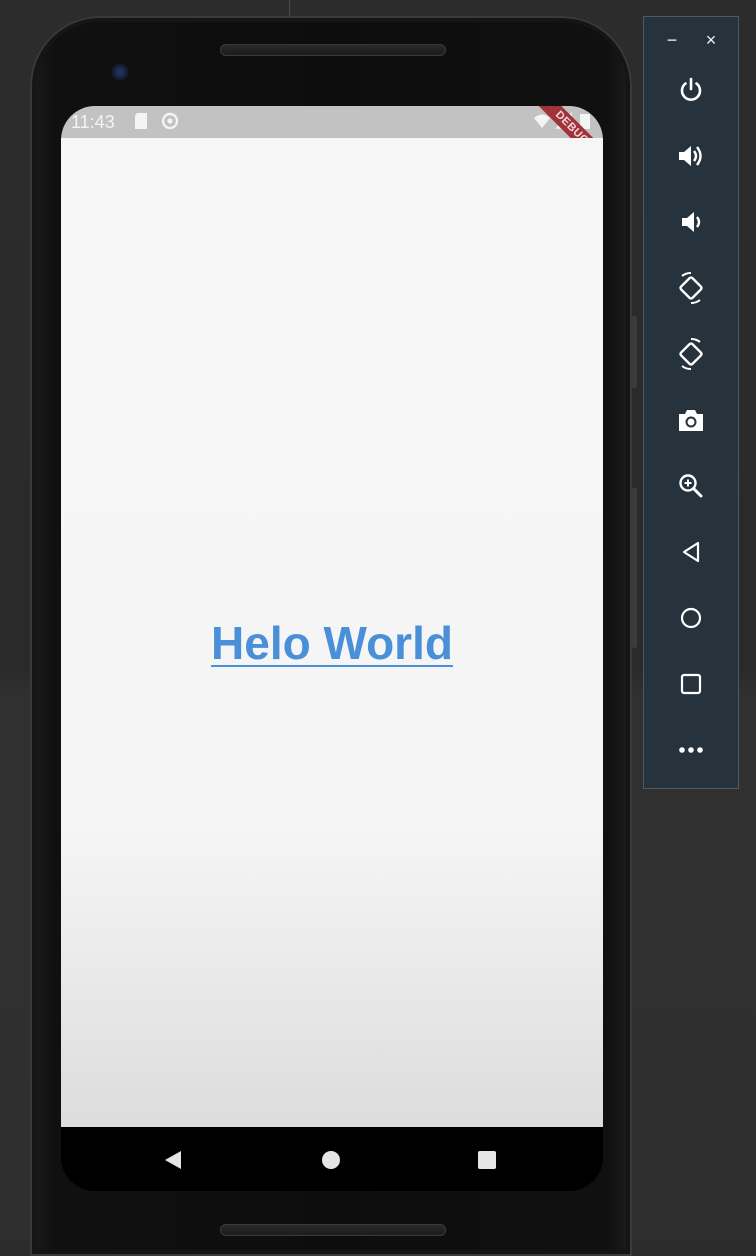 The image size is (756, 1256). I want to click on rotate-right-icon, so click(691, 354).